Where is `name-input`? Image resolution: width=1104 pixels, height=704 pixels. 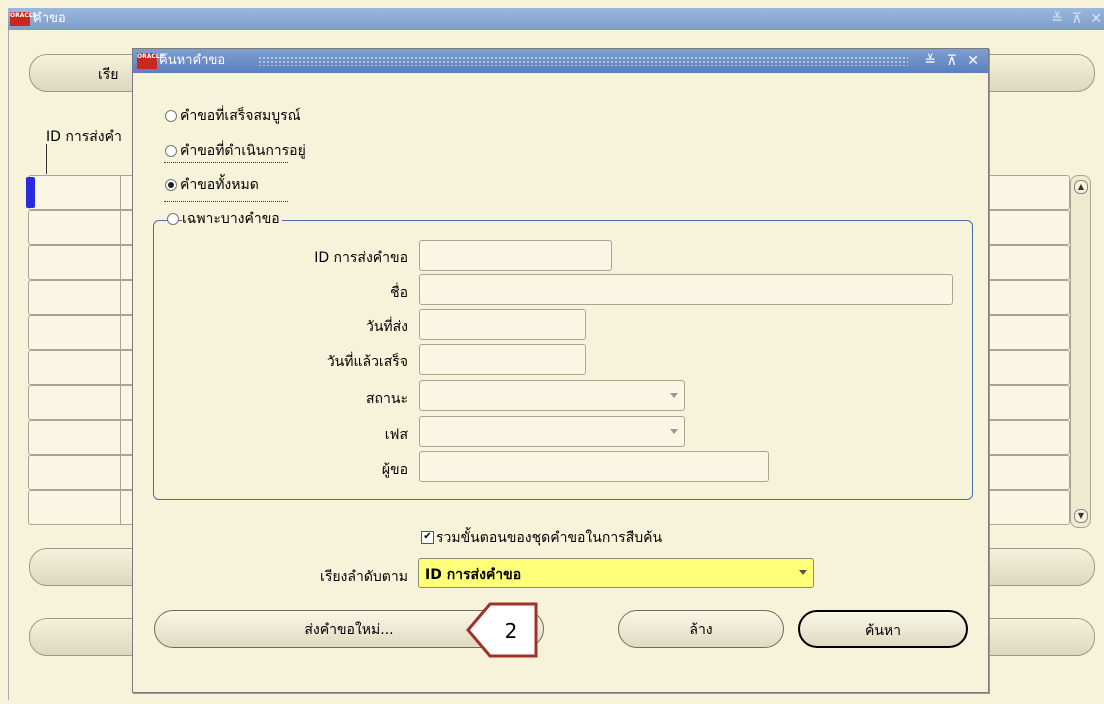 name-input is located at coordinates (686, 289).